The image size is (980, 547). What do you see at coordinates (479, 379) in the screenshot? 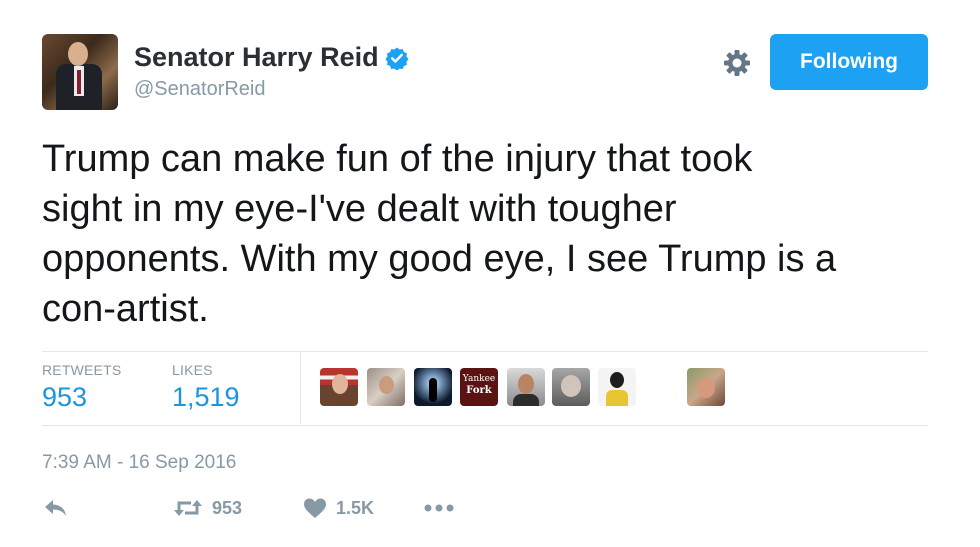
I see `liker-avatar-4-text-1: Yankee` at bounding box center [479, 379].